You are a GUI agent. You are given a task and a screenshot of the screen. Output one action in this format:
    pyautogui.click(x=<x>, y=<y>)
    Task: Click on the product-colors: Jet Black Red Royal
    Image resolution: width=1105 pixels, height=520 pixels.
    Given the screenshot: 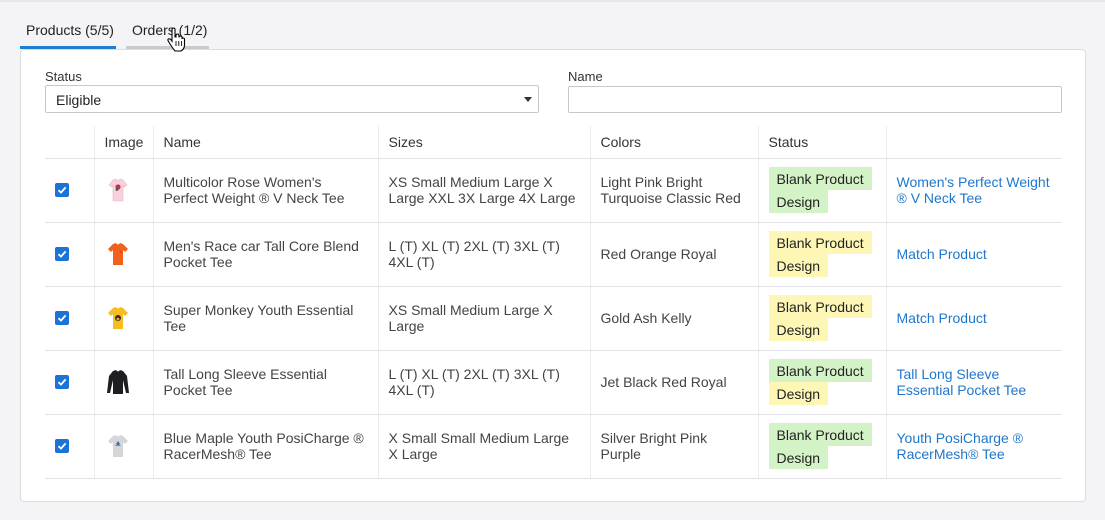 What is the action you would take?
    pyautogui.click(x=673, y=382)
    